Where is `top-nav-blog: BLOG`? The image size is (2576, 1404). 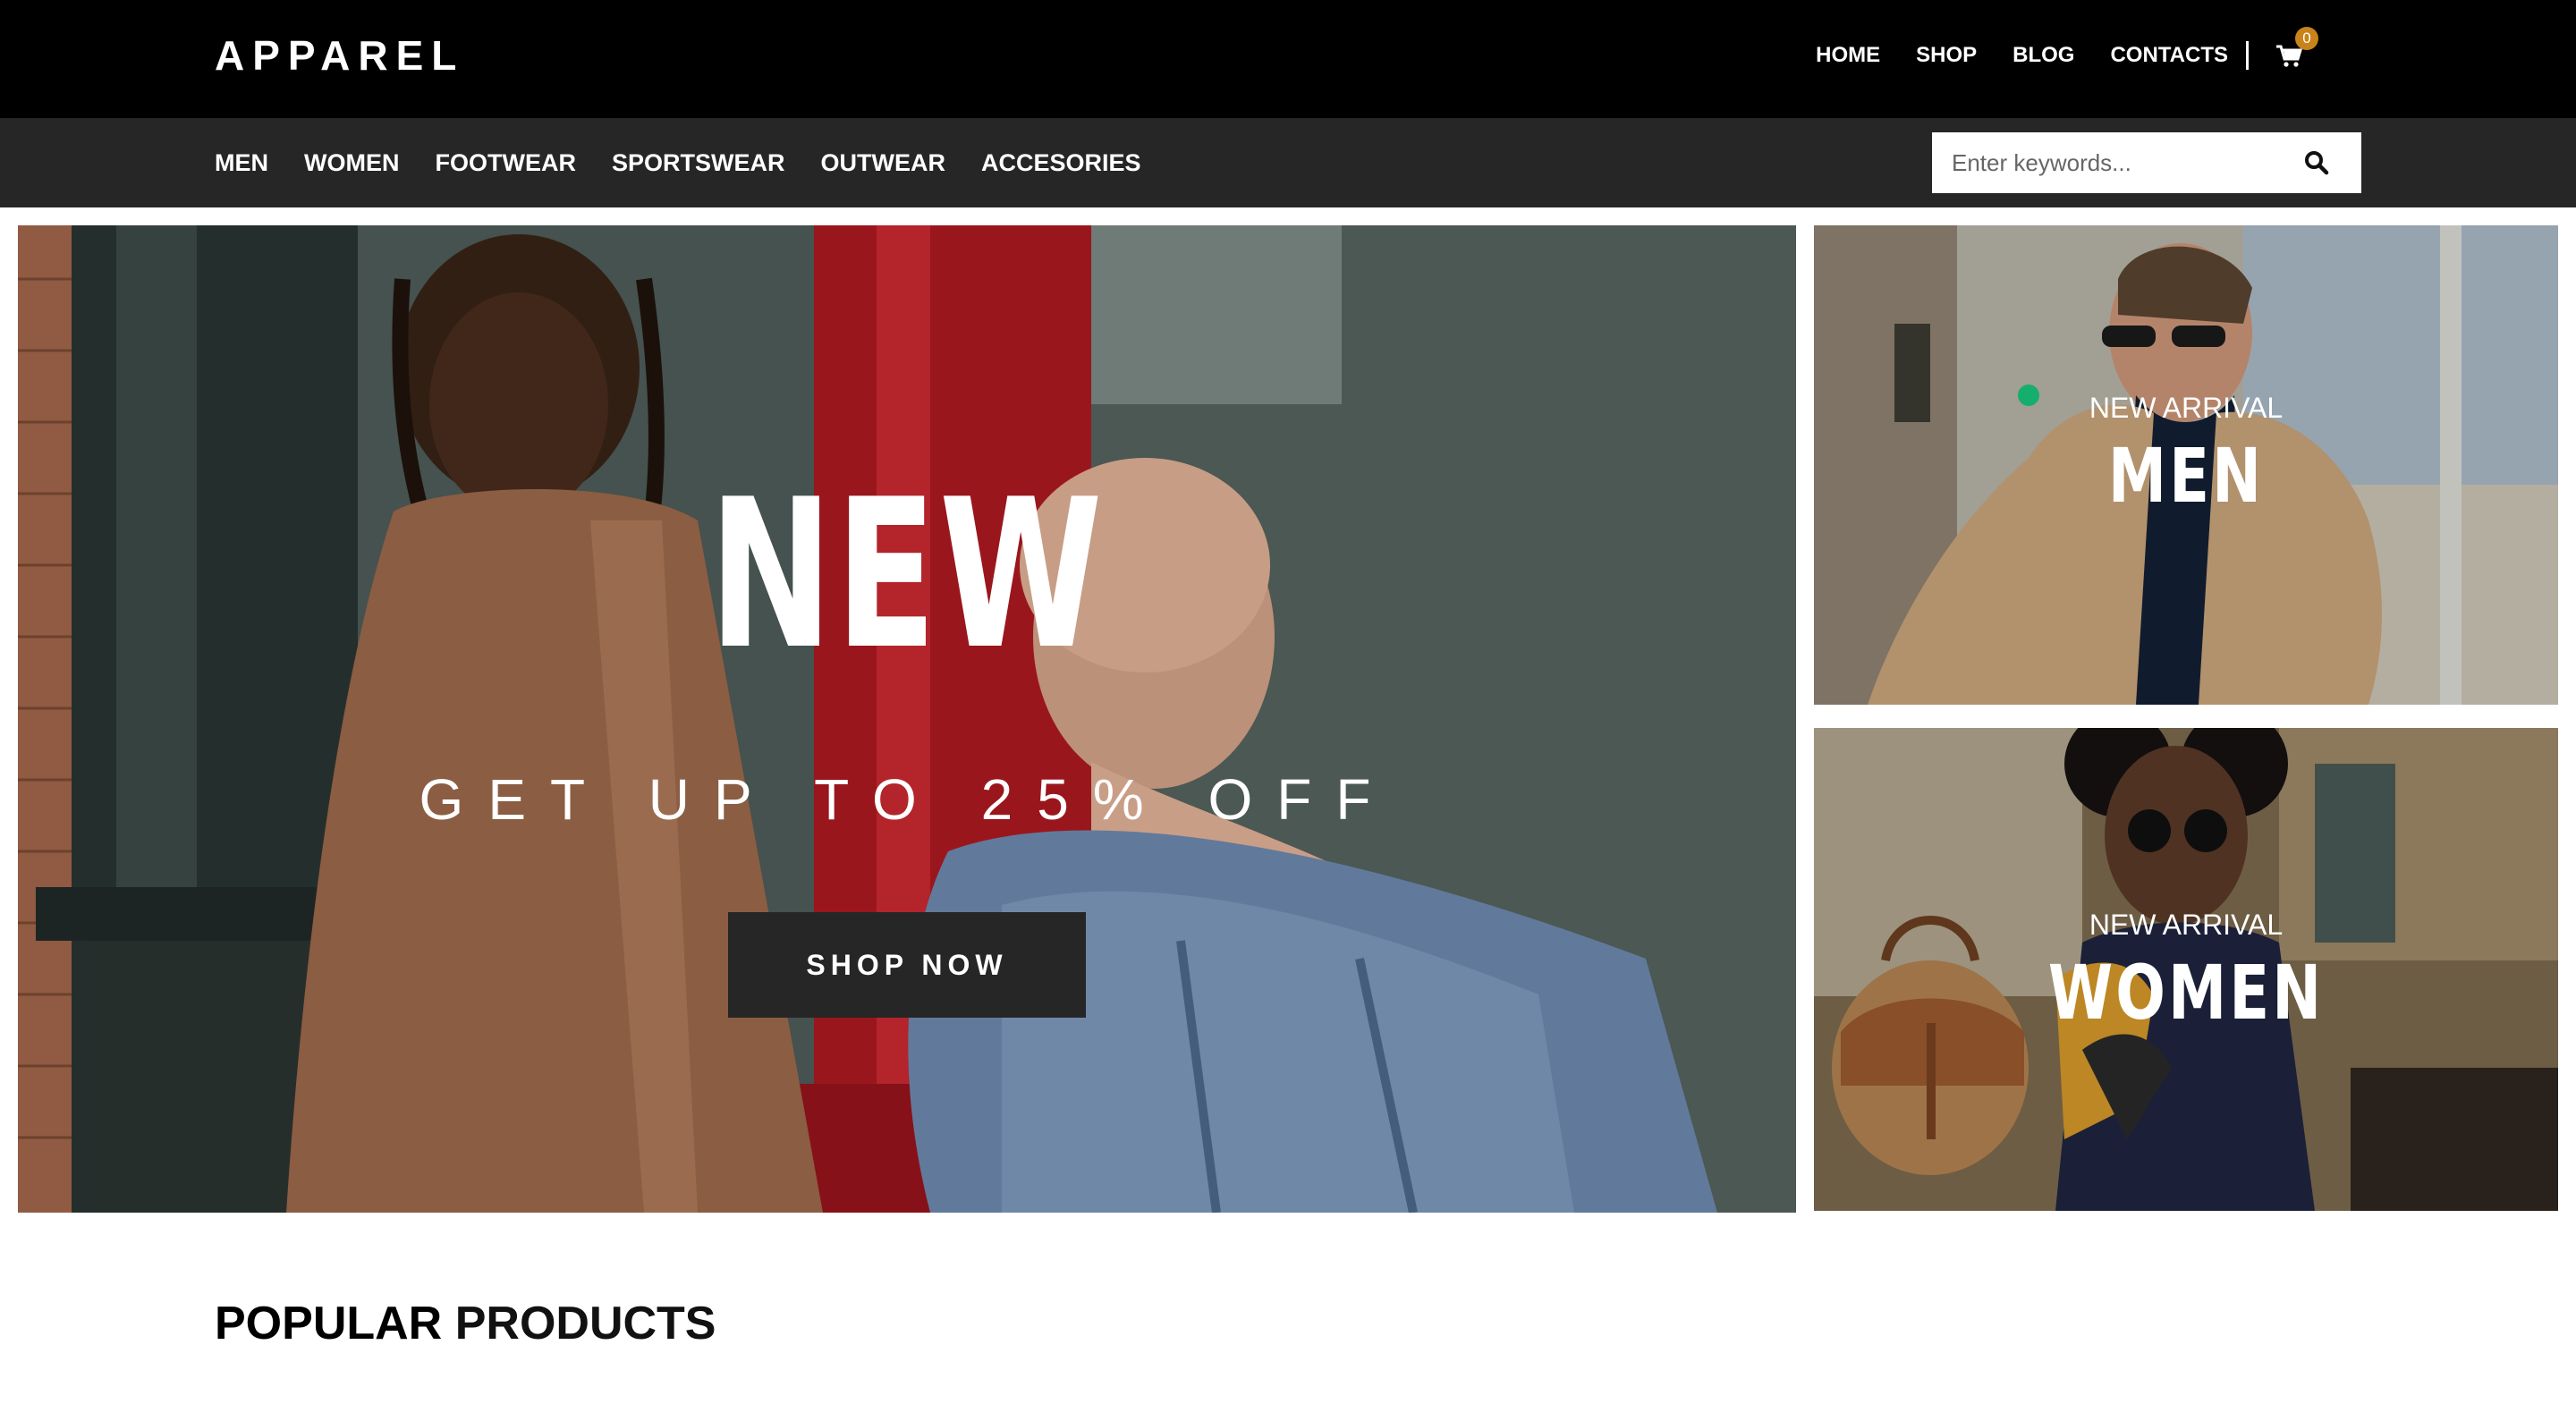
top-nav-blog: BLOG is located at coordinates (2043, 56).